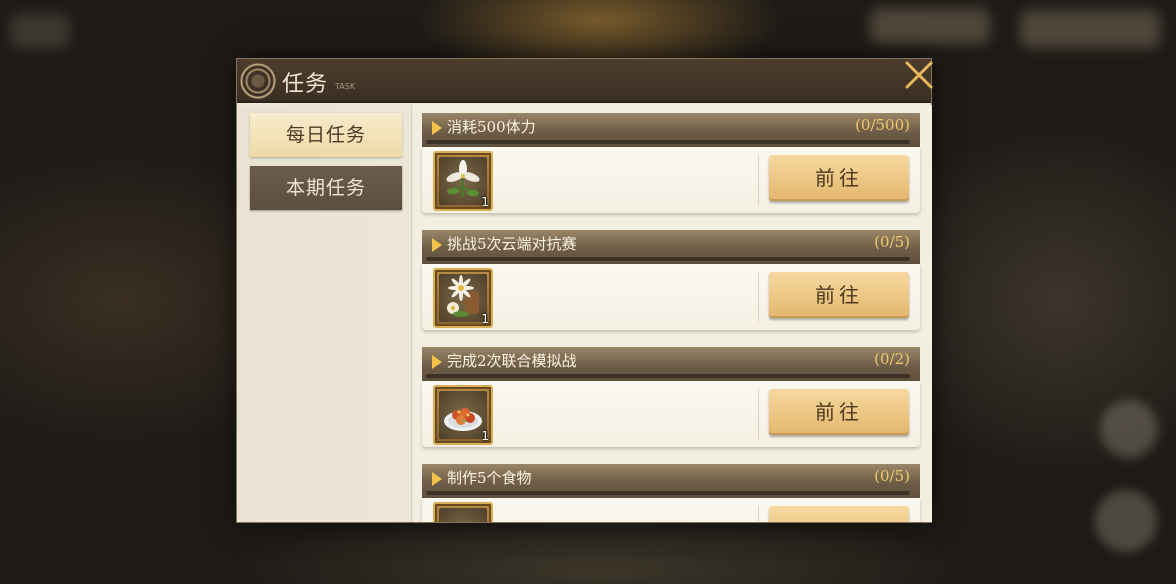 The image size is (1176, 584). I want to click on food-plate-icon, so click(463, 419).